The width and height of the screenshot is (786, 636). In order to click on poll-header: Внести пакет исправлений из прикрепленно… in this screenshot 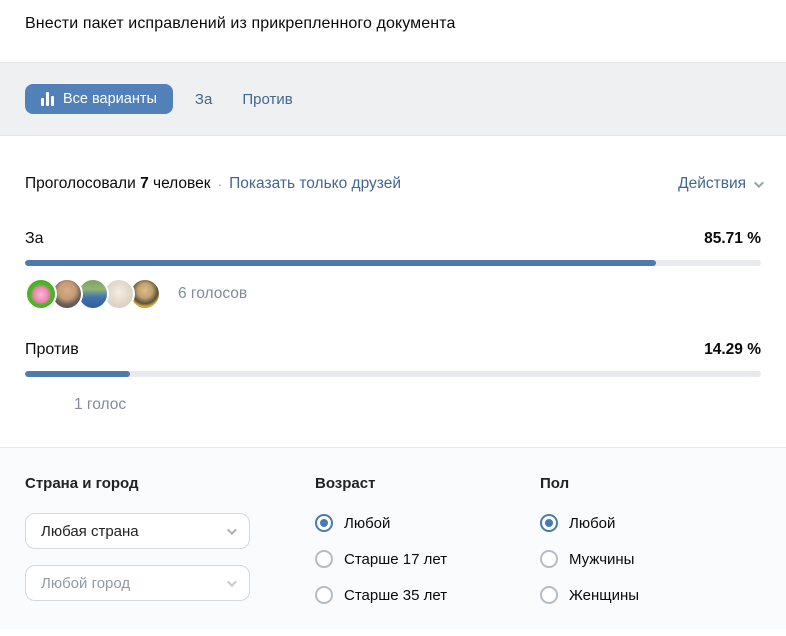, I will do `click(393, 31)`.